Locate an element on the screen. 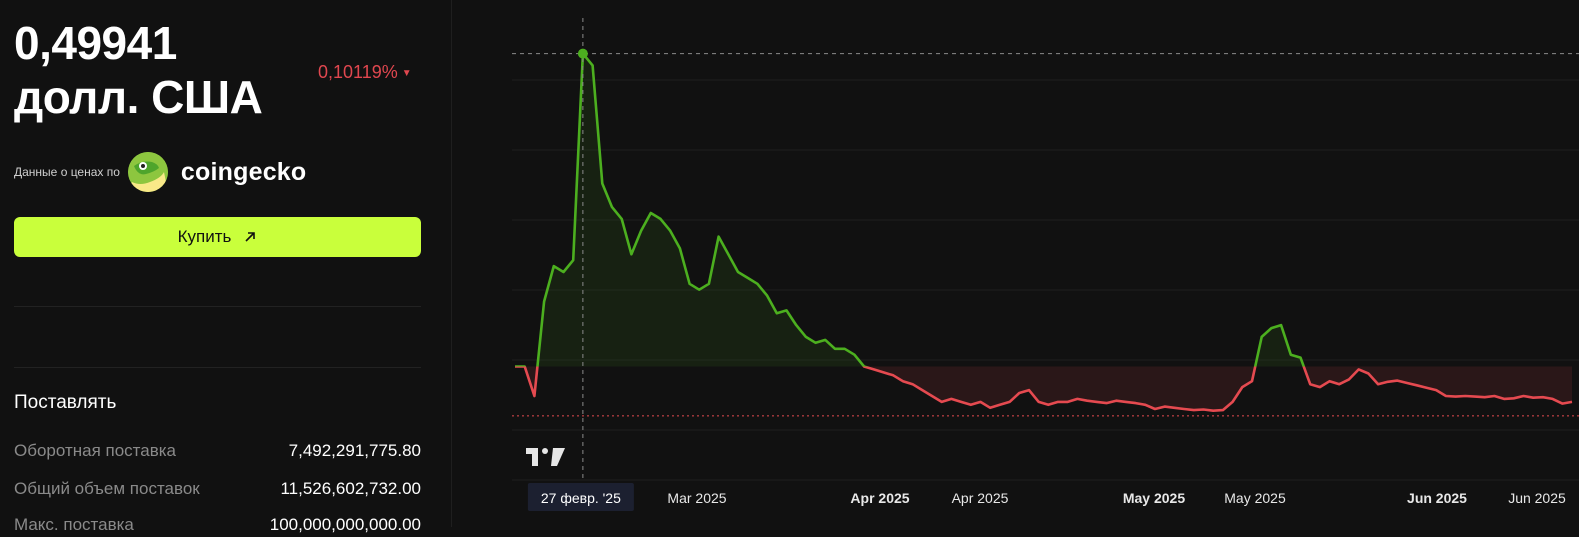 The height and width of the screenshot is (537, 1579). supply-row-max: Макс. поставка 100,000,000,000.00 is located at coordinates (217, 525).